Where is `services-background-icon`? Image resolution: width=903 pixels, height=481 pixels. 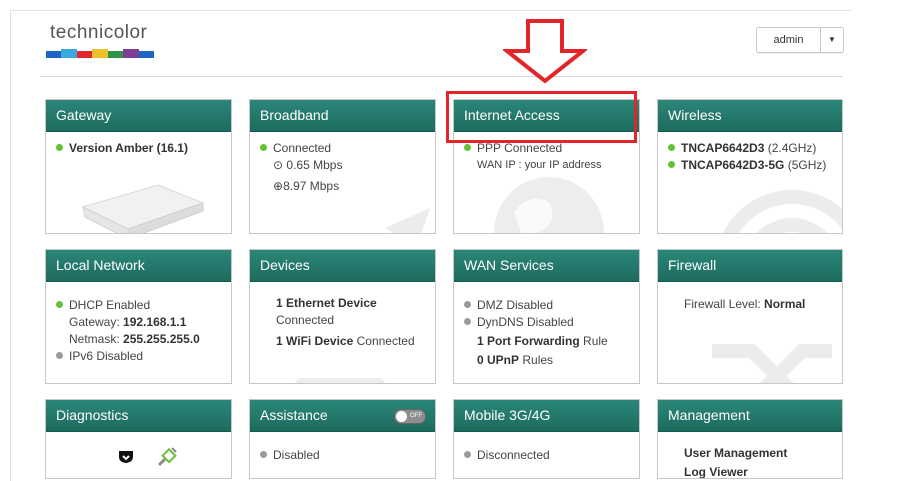
services-background-icon is located at coordinates (559, 380).